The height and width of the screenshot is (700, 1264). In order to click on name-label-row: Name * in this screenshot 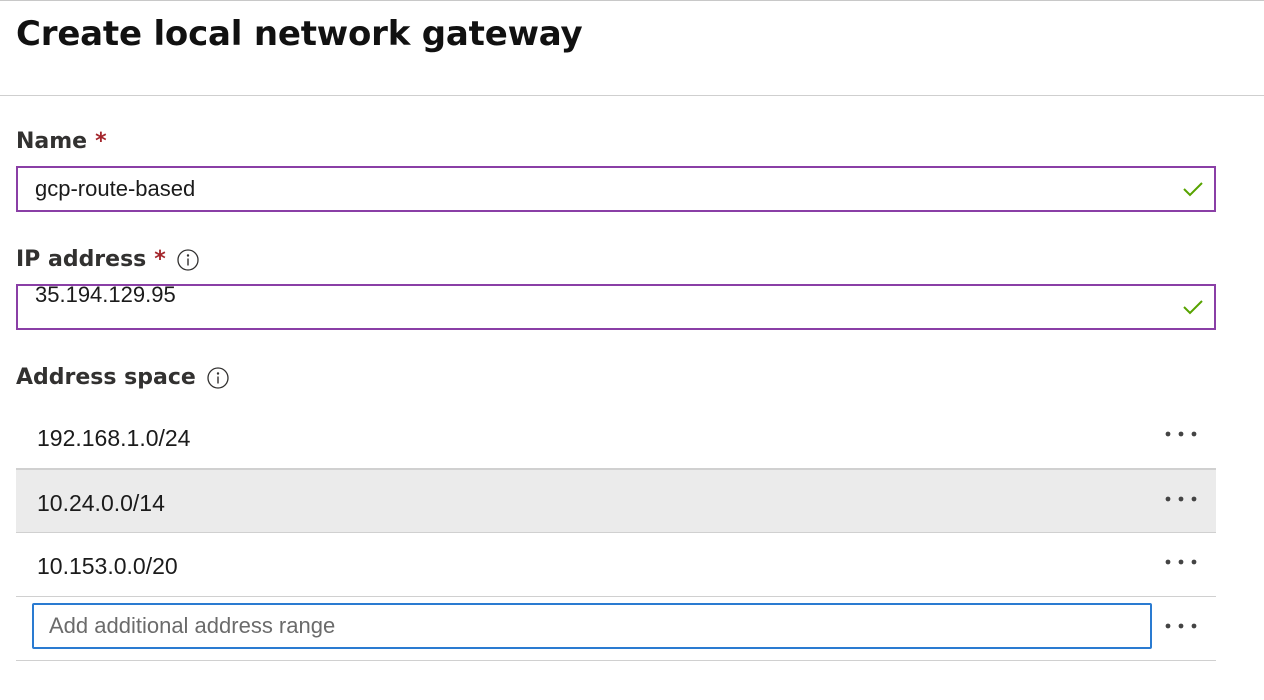, I will do `click(61, 141)`.